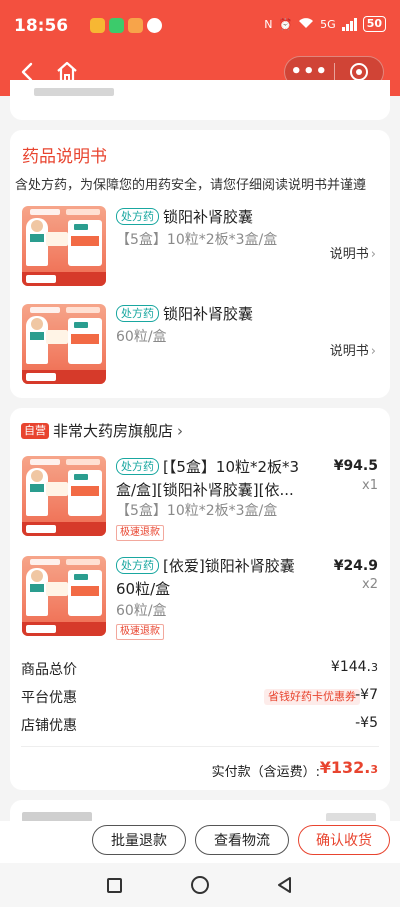  I want to click on notification-icons, so click(126, 25).